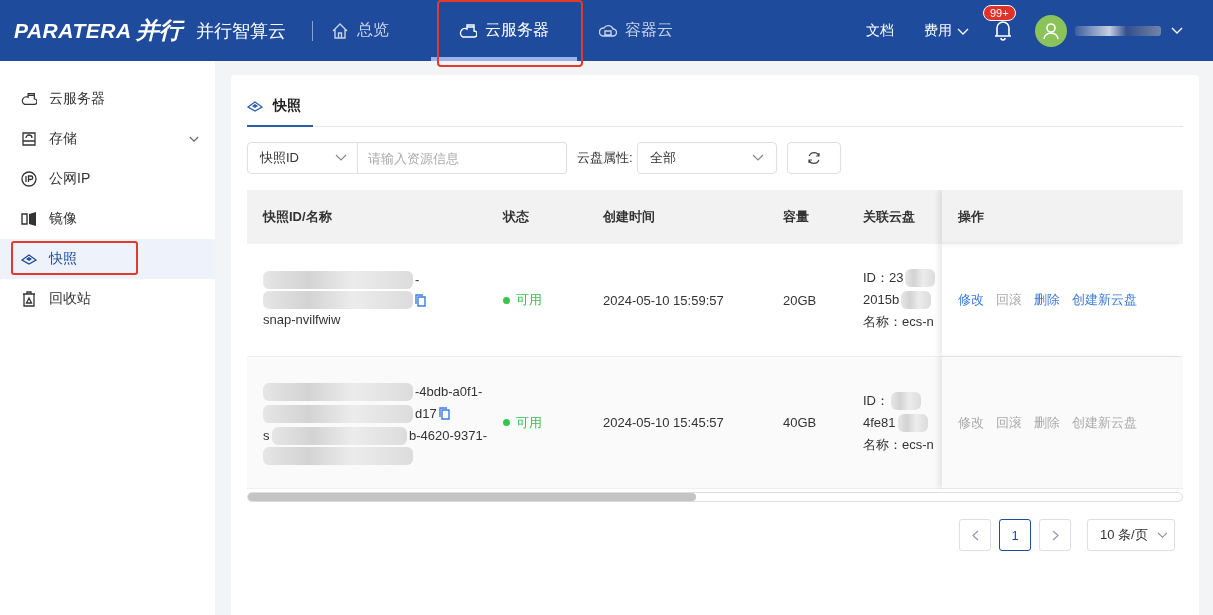  What do you see at coordinates (29, 219) in the screenshot?
I see `book-icon` at bounding box center [29, 219].